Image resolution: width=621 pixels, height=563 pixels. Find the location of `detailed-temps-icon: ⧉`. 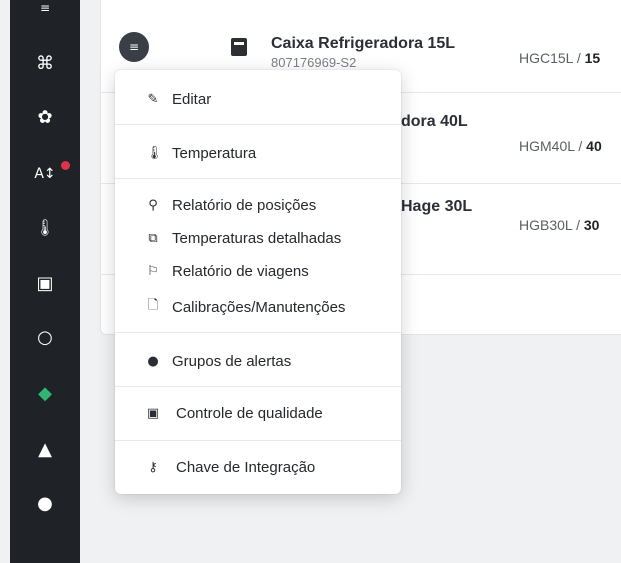

detailed-temps-icon: ⧉ is located at coordinates (153, 238).